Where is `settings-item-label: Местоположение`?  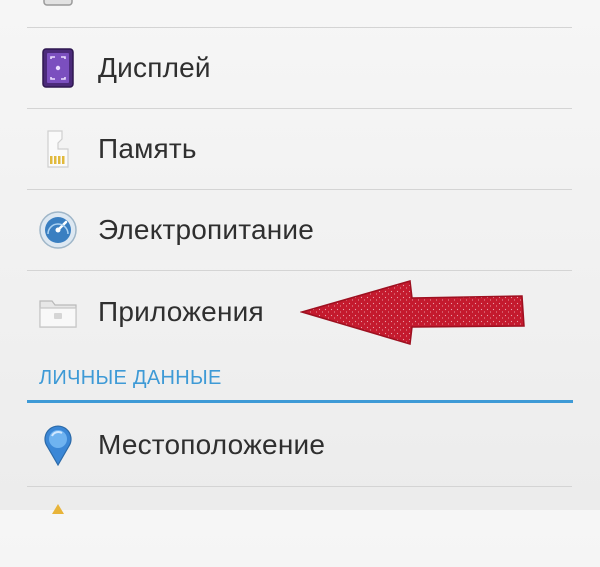 settings-item-label: Местоположение is located at coordinates (212, 444).